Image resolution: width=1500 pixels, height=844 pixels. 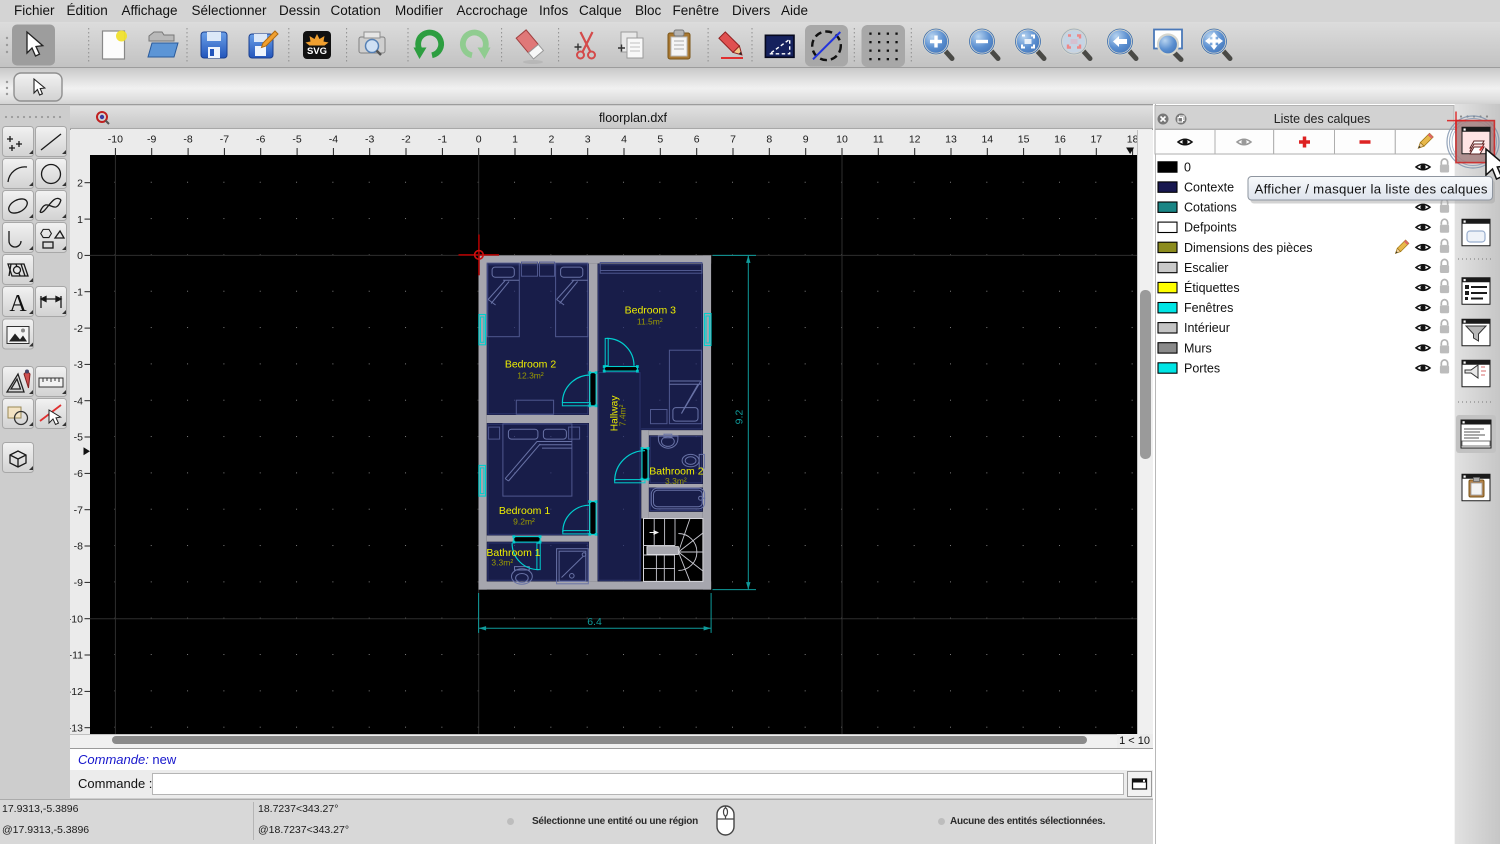 What do you see at coordinates (594, 622) in the screenshot?
I see `svg-text: 6.4` at bounding box center [594, 622].